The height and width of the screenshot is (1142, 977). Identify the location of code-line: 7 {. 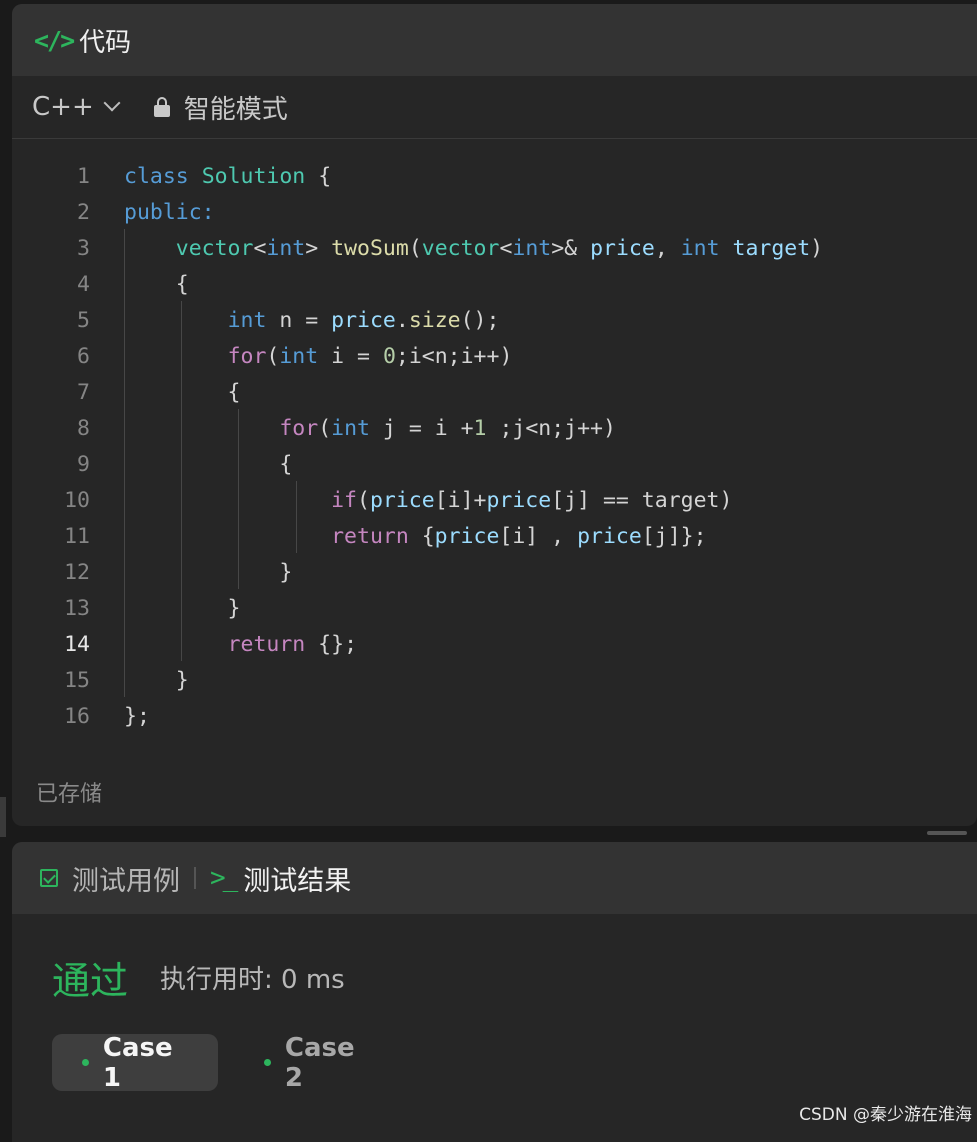
(494, 393).